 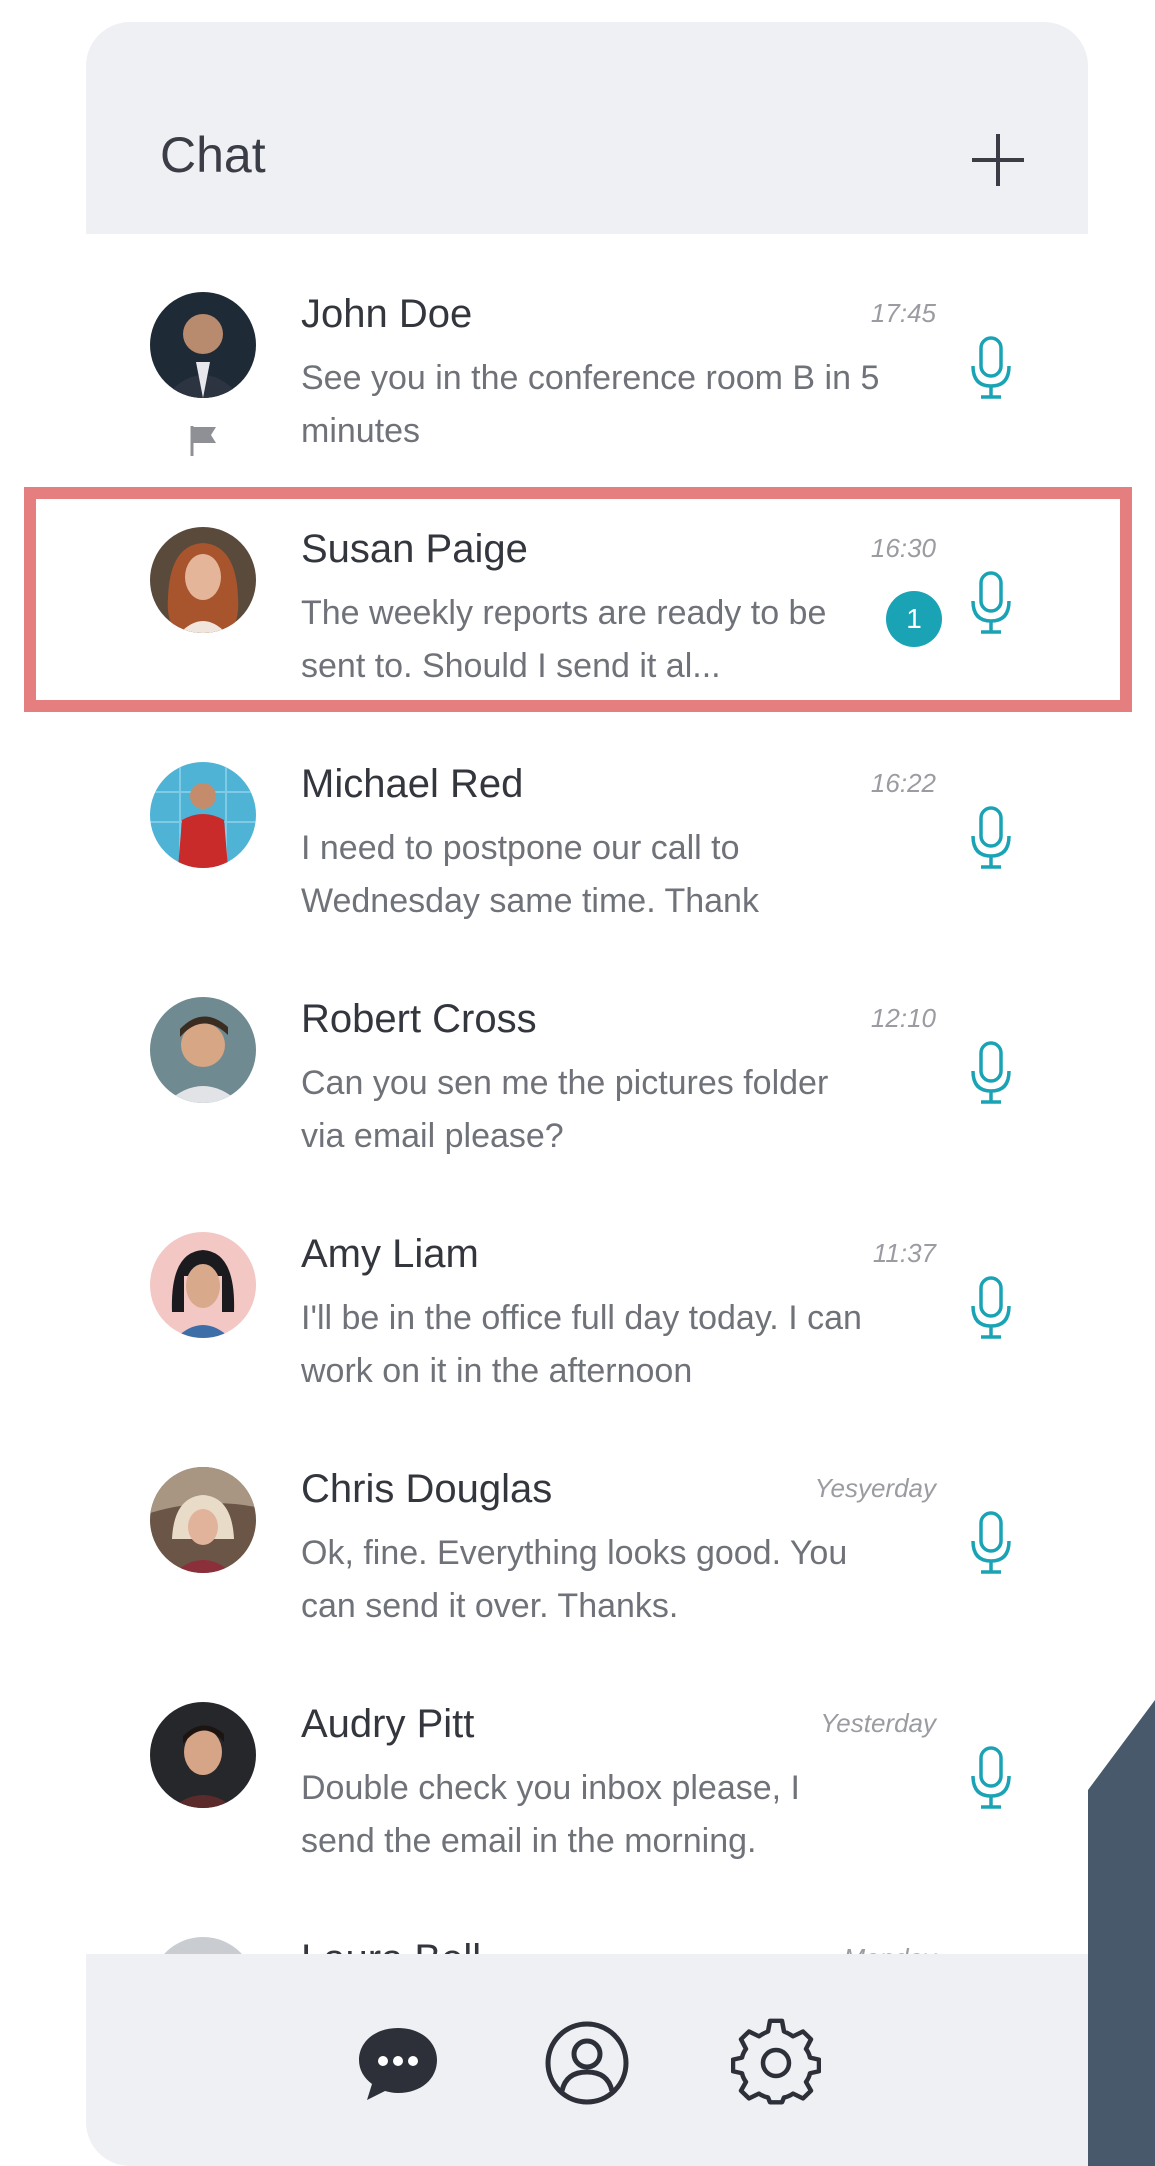 What do you see at coordinates (903, 783) in the screenshot?
I see `message-timestamp: 16:22` at bounding box center [903, 783].